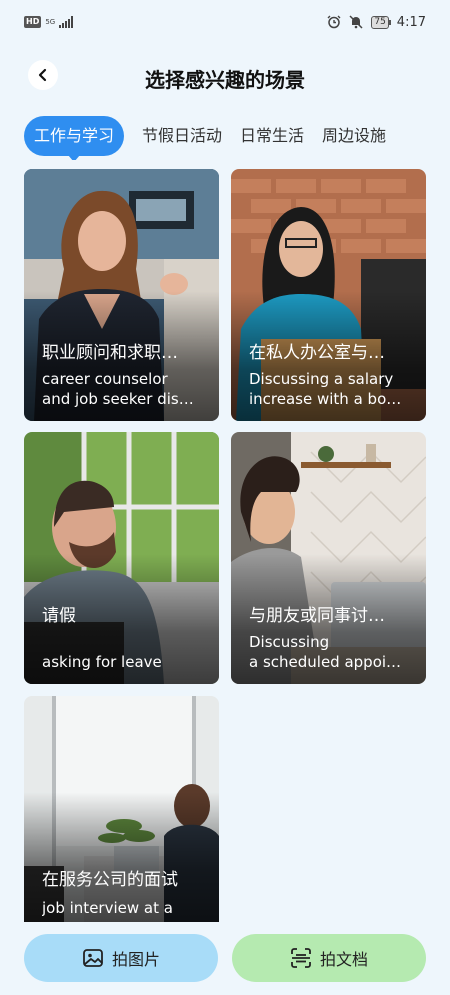  I want to click on scene-title-en: job interview at a, so click(107, 908).